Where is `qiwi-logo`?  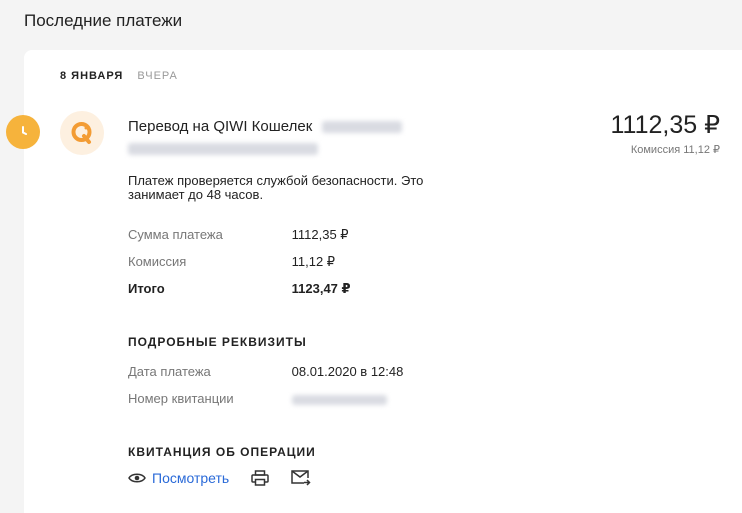 qiwi-logo is located at coordinates (82, 133).